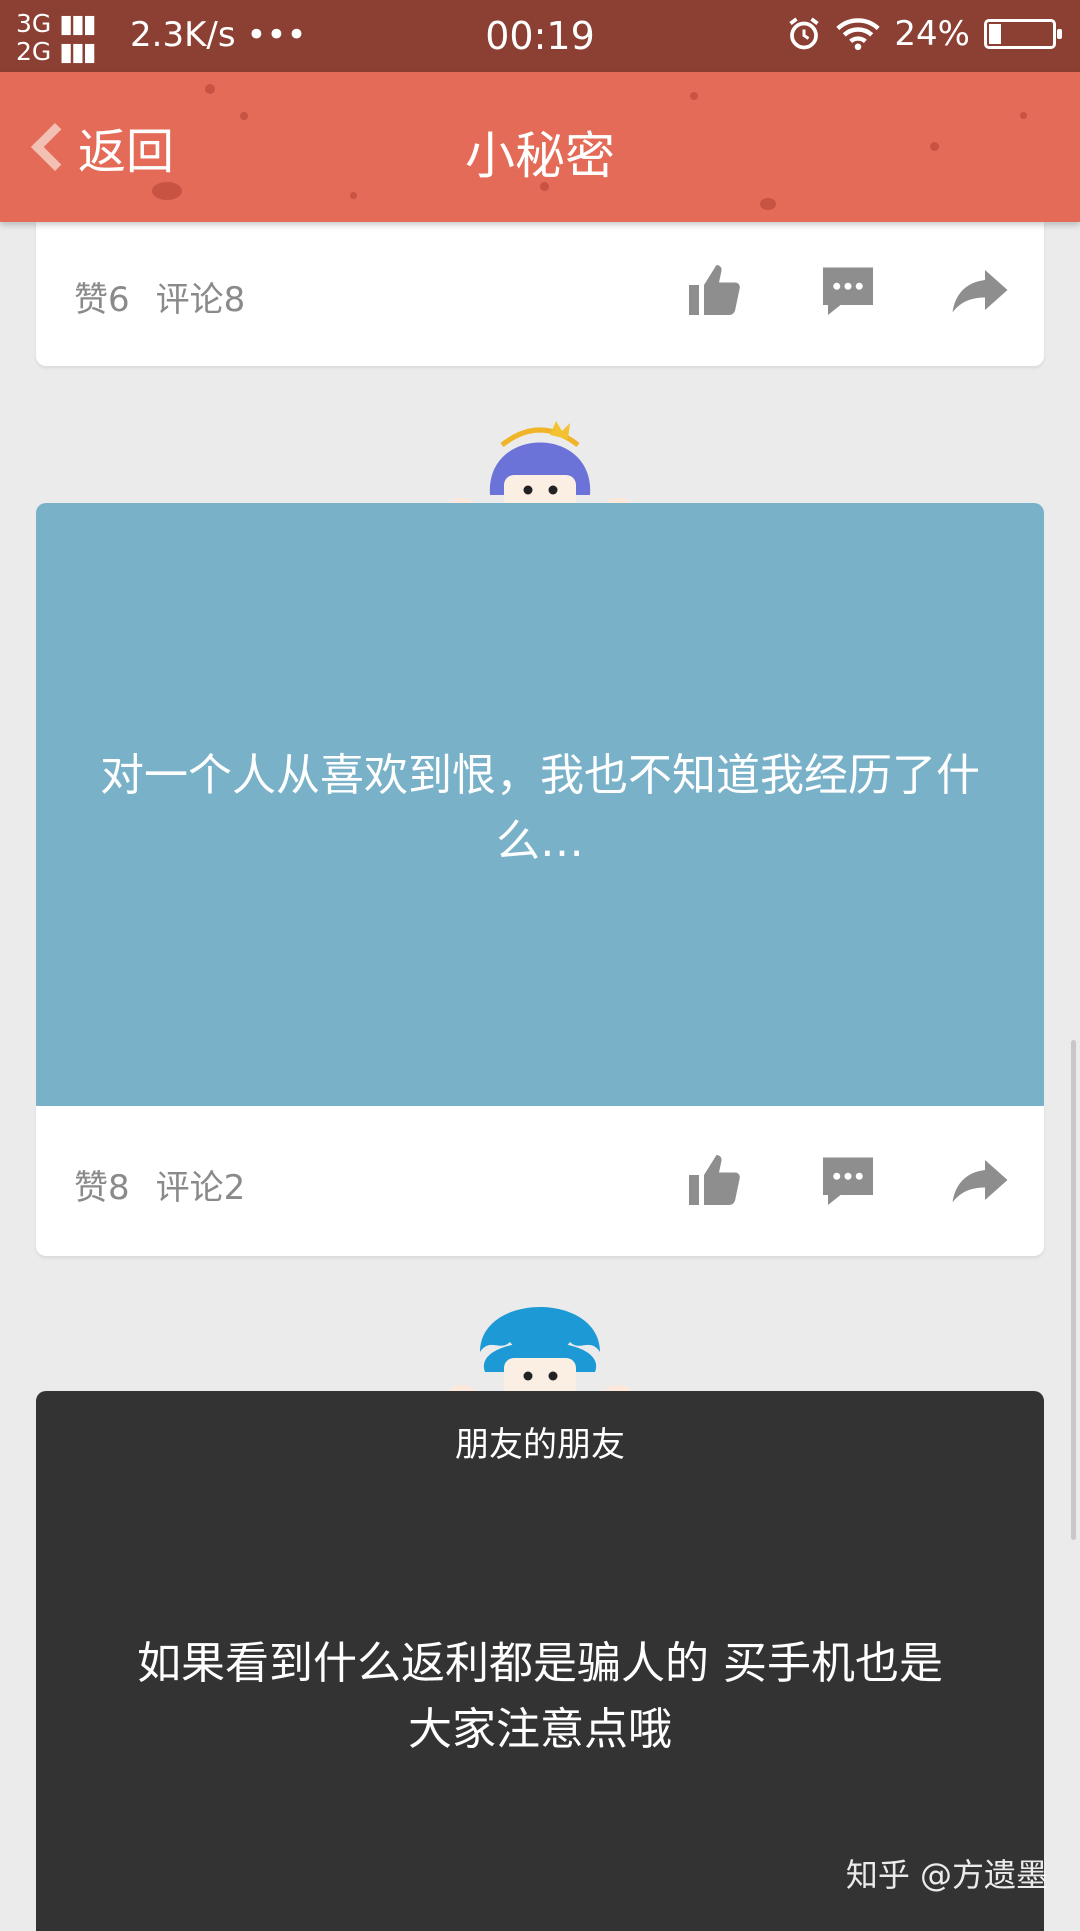 The height and width of the screenshot is (1931, 1080). Describe the element at coordinates (540, 1696) in the screenshot. I see `post-text: 如果看到什么返利都是骗人的 买手机也是 大家注意点哦` at that location.